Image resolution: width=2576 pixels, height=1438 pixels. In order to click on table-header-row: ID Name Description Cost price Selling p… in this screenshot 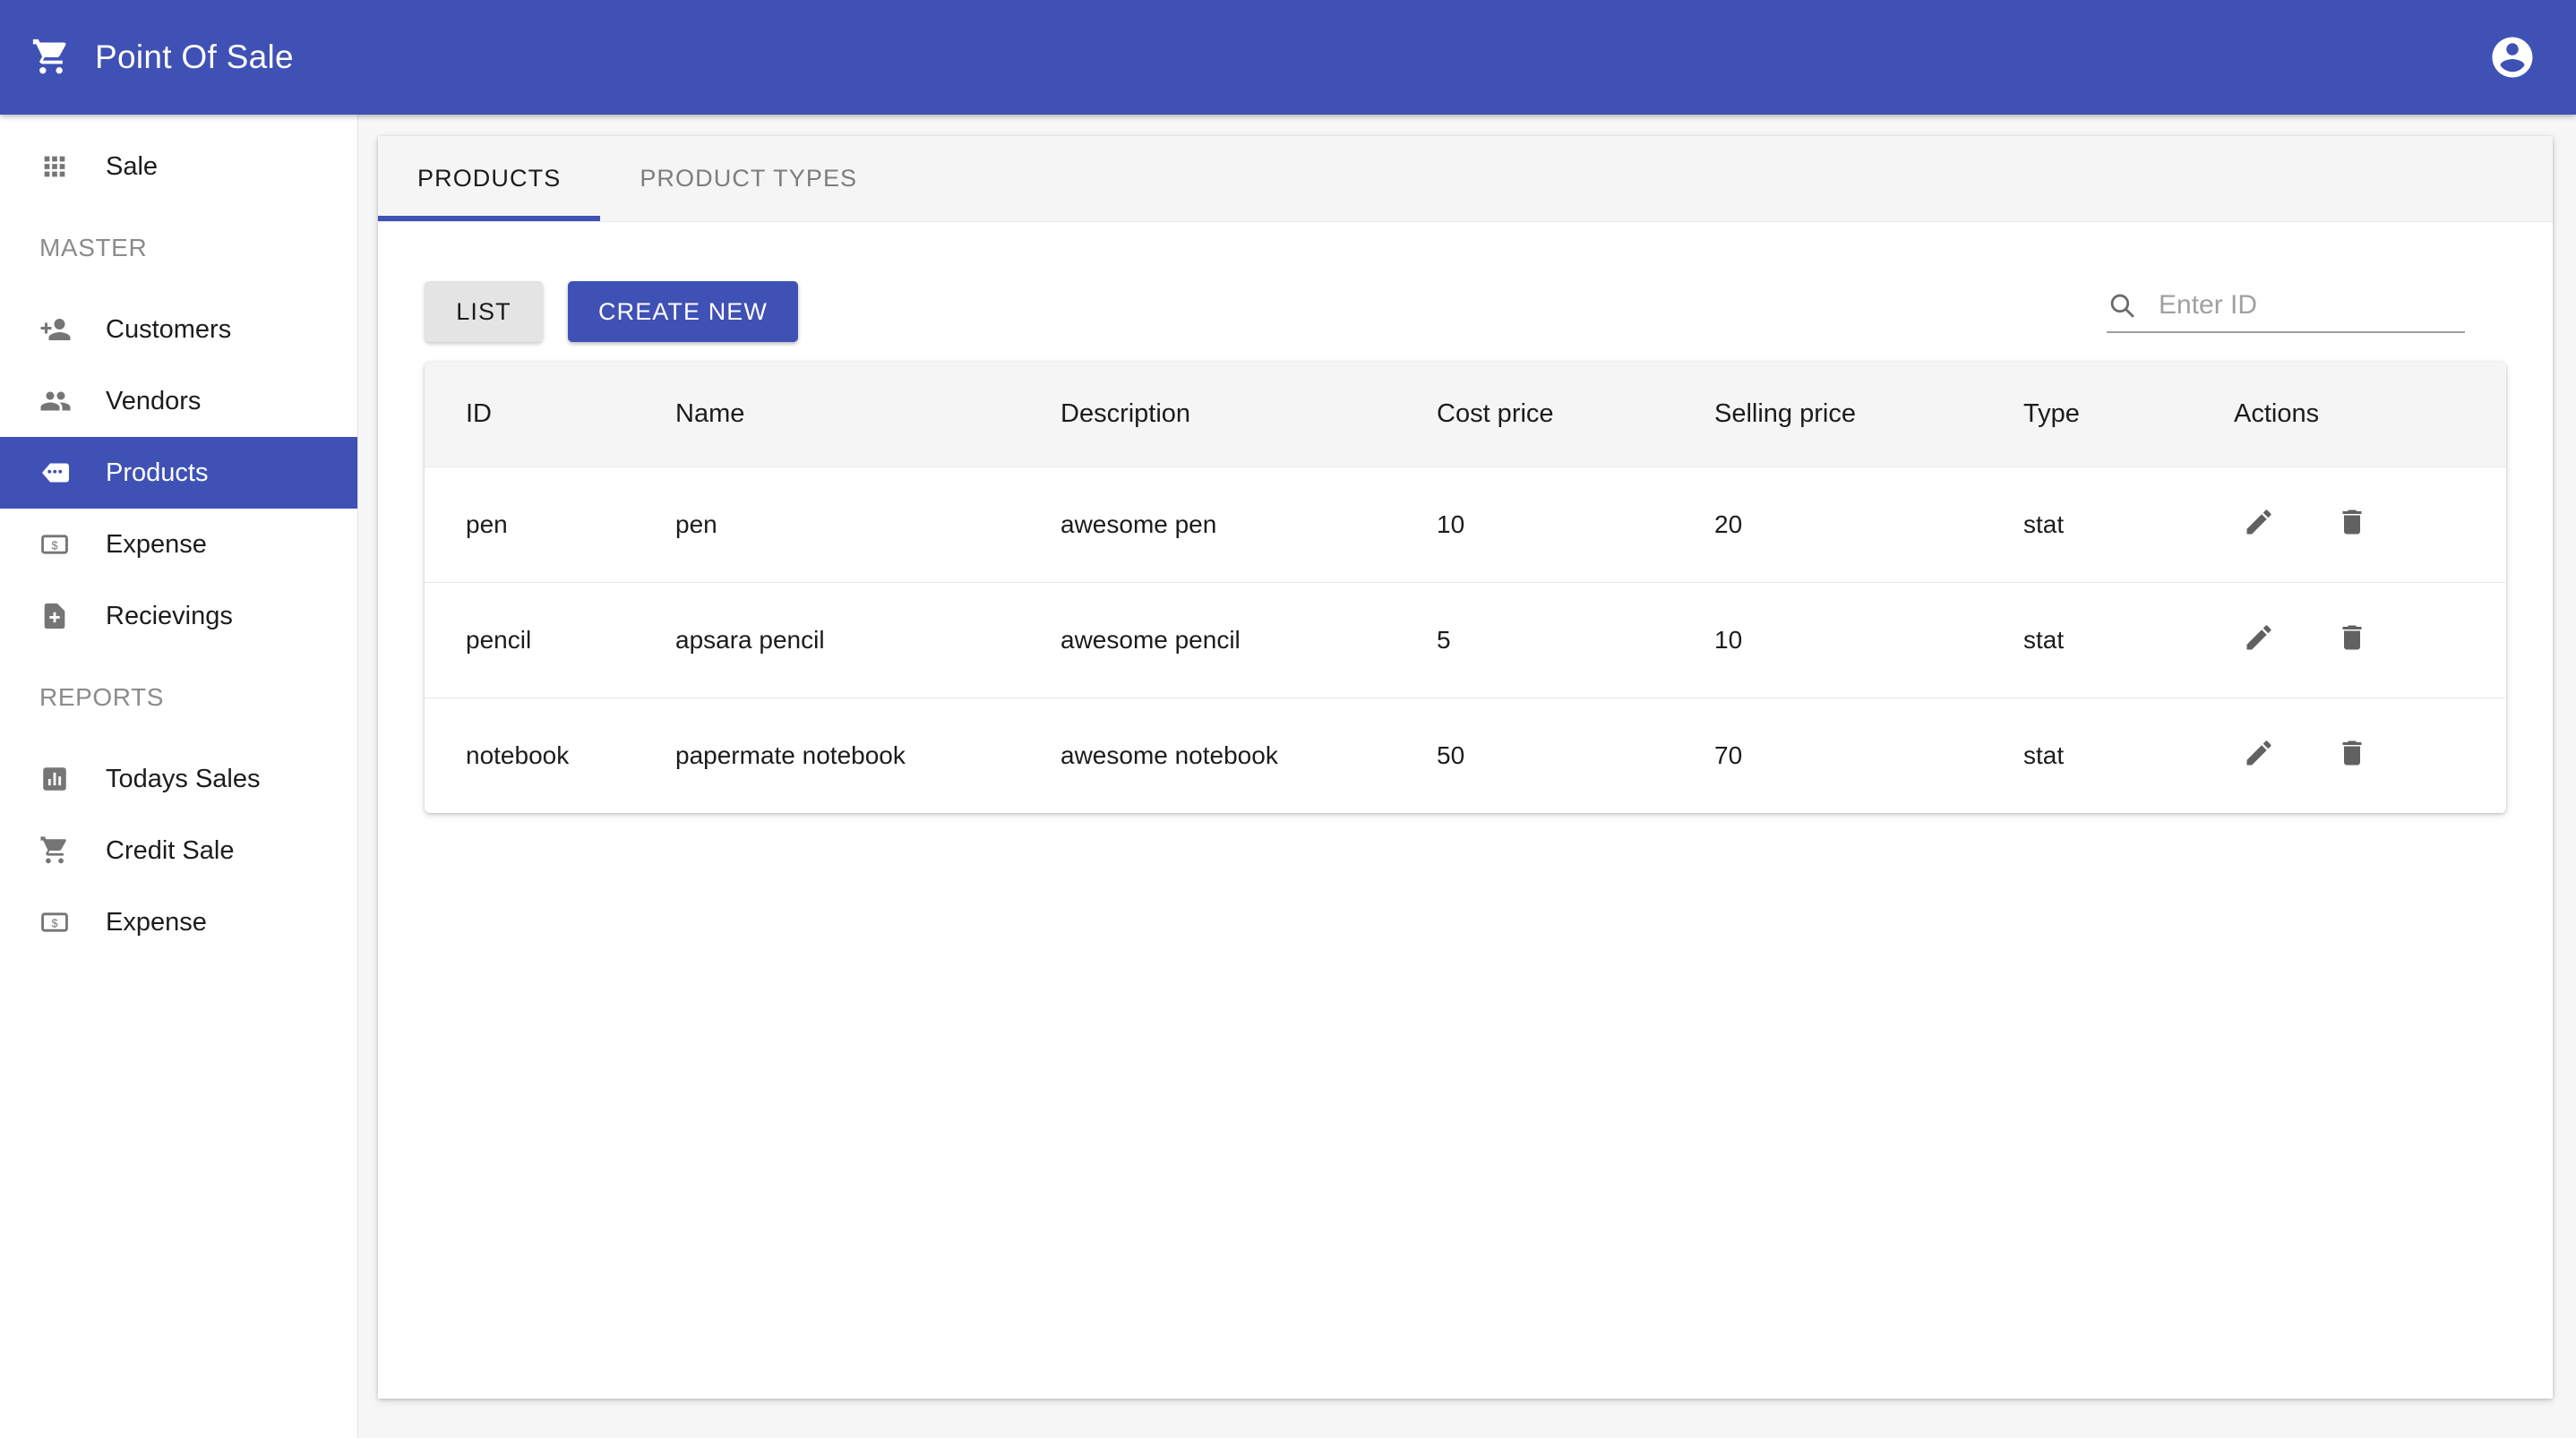, I will do `click(1465, 414)`.